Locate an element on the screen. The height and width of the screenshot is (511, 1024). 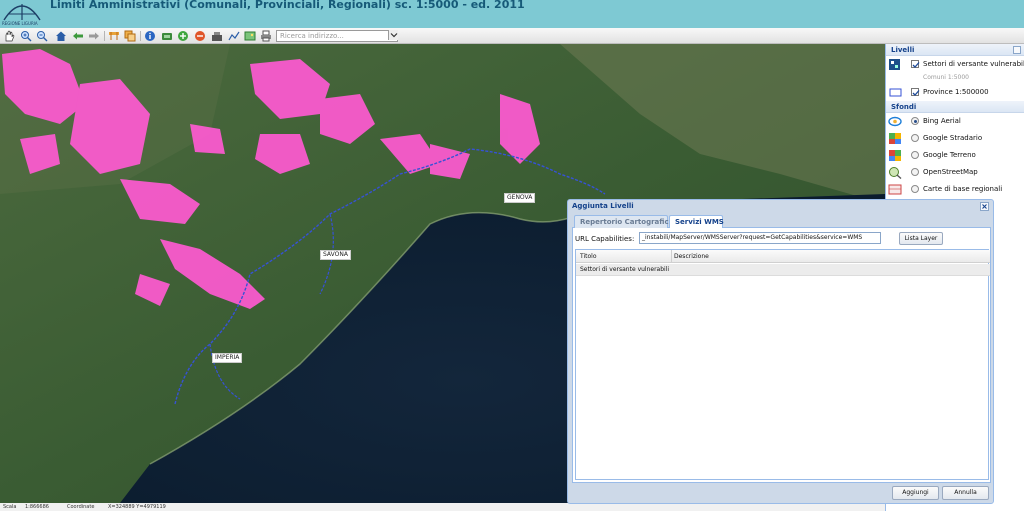
background-label: OpenStreetMap is located at coordinates (950, 172).